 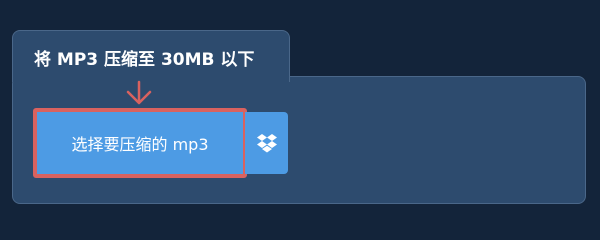 What do you see at coordinates (144, 60) in the screenshot?
I see `panel-title: 将 MP3 压缩至 30MB 以下` at bounding box center [144, 60].